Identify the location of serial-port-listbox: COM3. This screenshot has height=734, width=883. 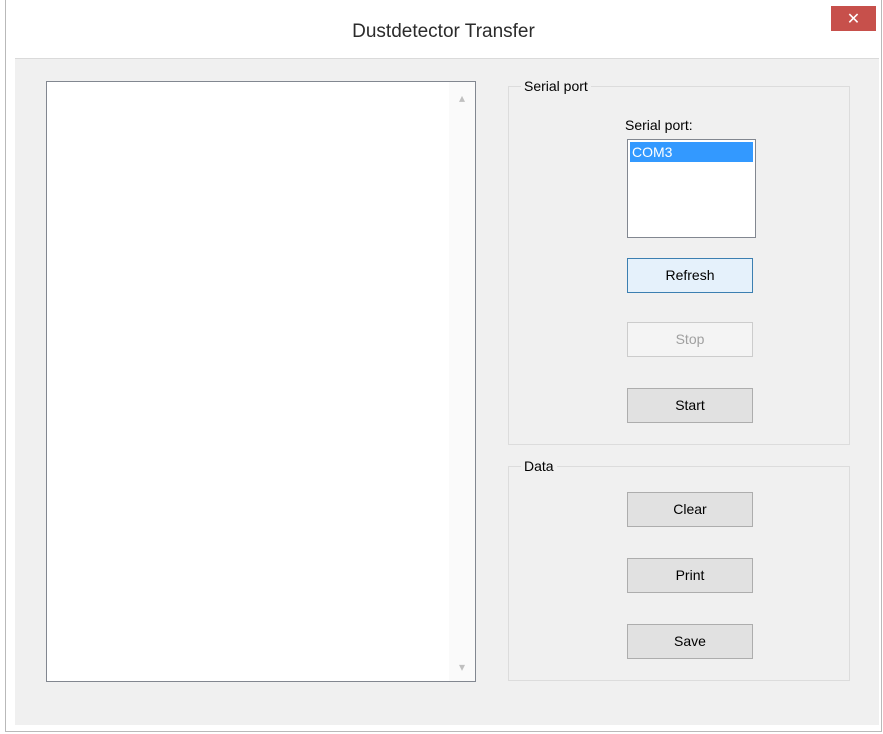
(691, 188).